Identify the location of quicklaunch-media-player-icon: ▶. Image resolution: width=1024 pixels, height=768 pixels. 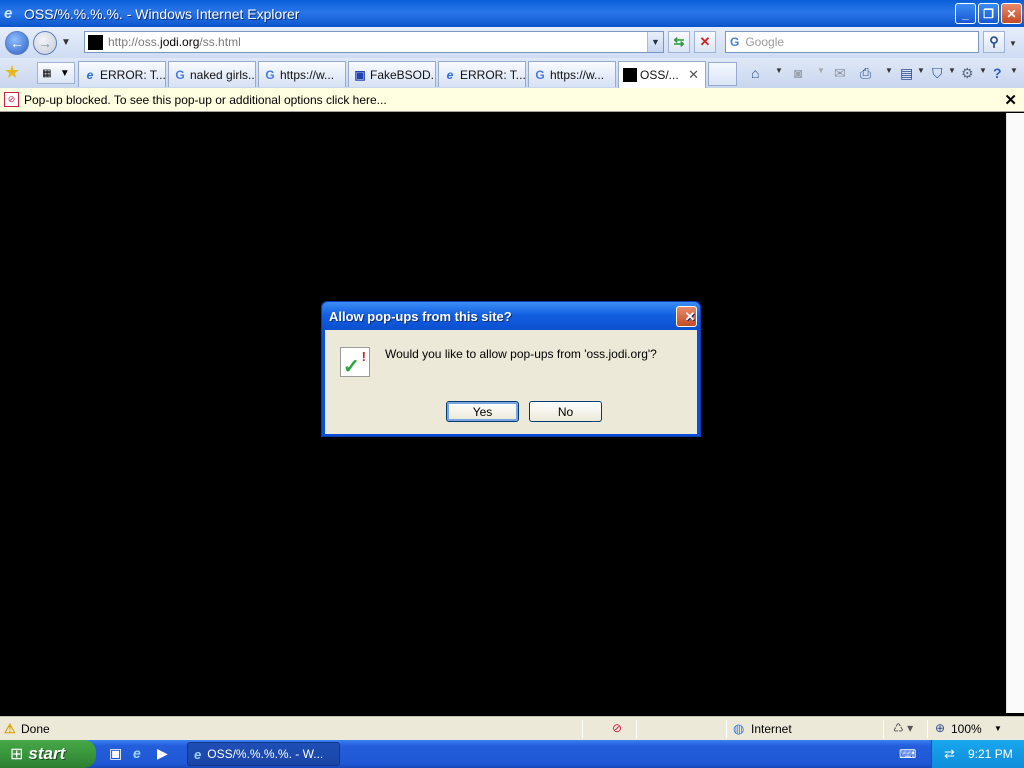
(162, 753).